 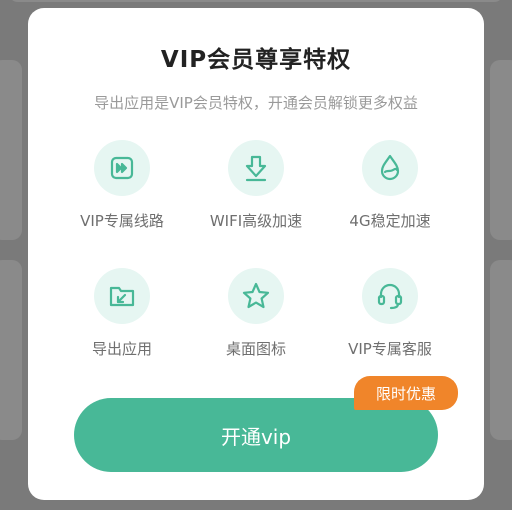 I want to click on feature-label: WIFI高级加速, so click(x=256, y=221).